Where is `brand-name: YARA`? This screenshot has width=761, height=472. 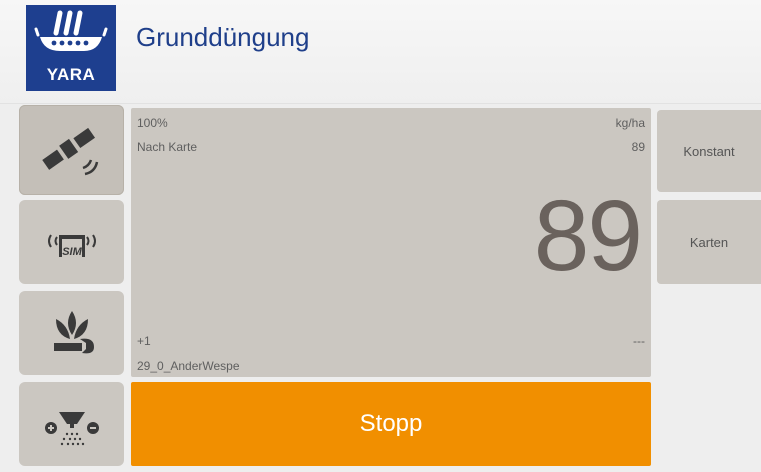 brand-name: YARA is located at coordinates (71, 74).